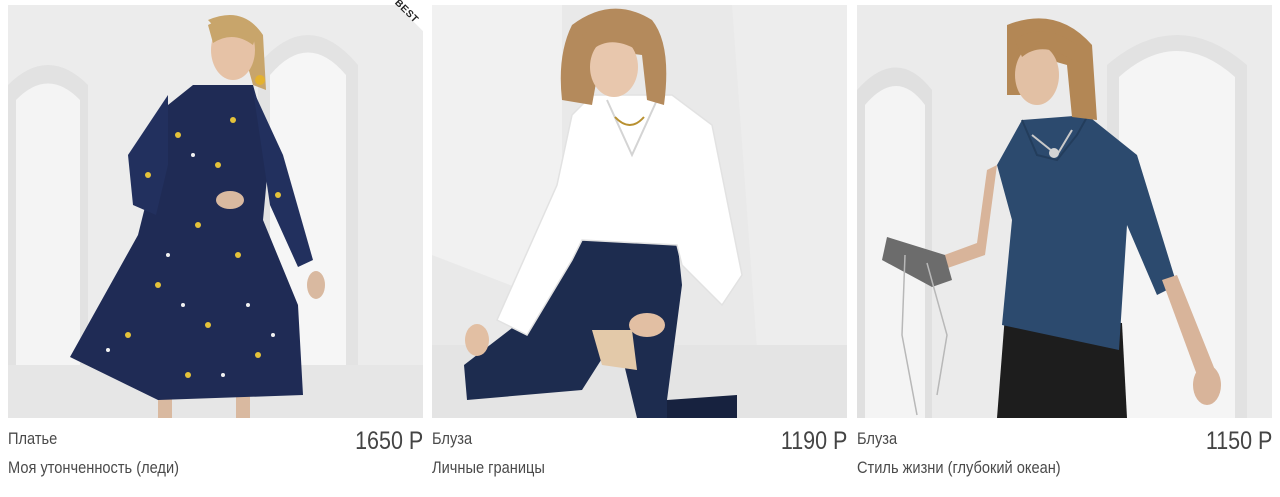 This screenshot has height=497, width=1280. I want to click on product-price: 1150 Р, so click(1238, 441).